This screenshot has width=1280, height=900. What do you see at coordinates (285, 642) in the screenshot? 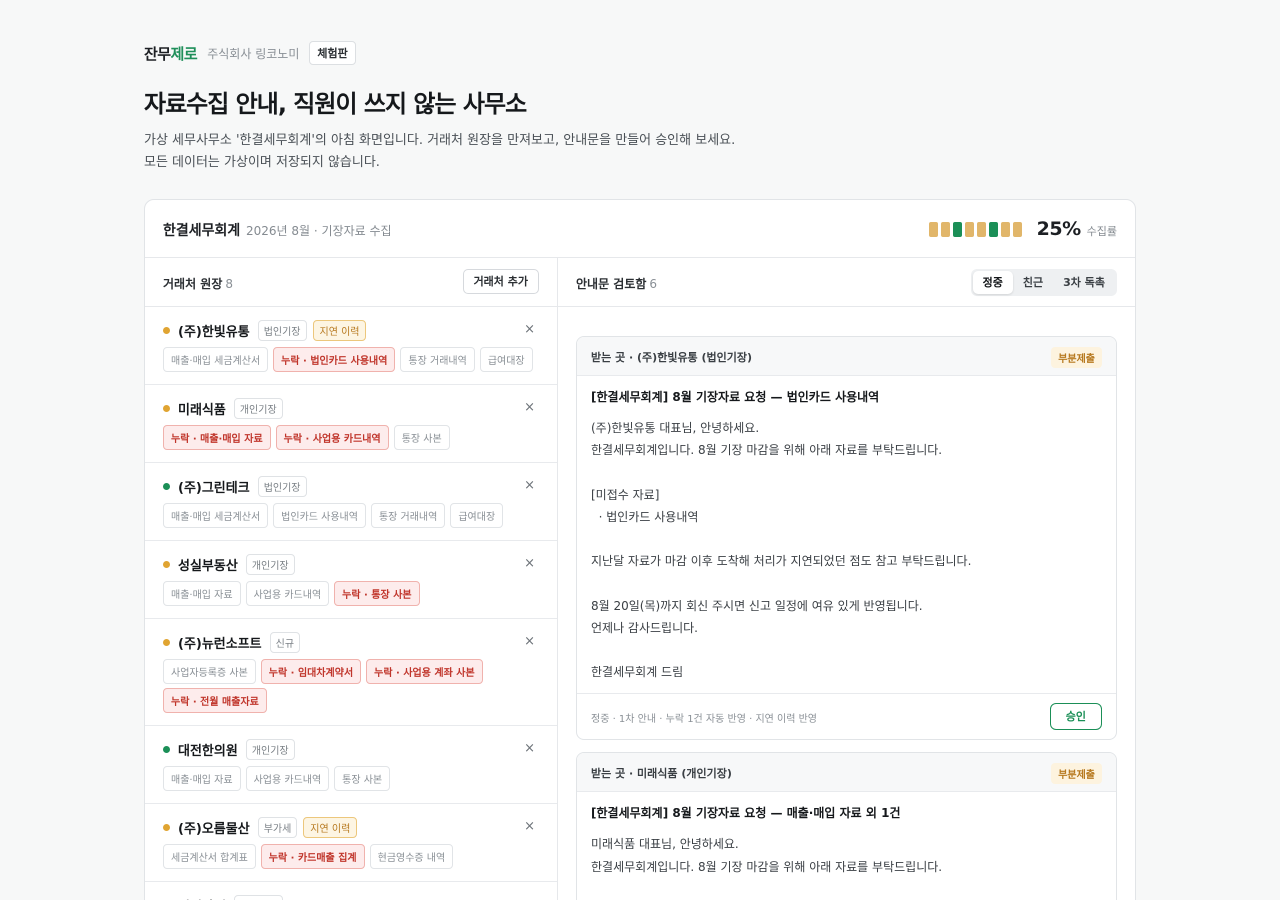
I see `client-type-tag: 신규` at bounding box center [285, 642].